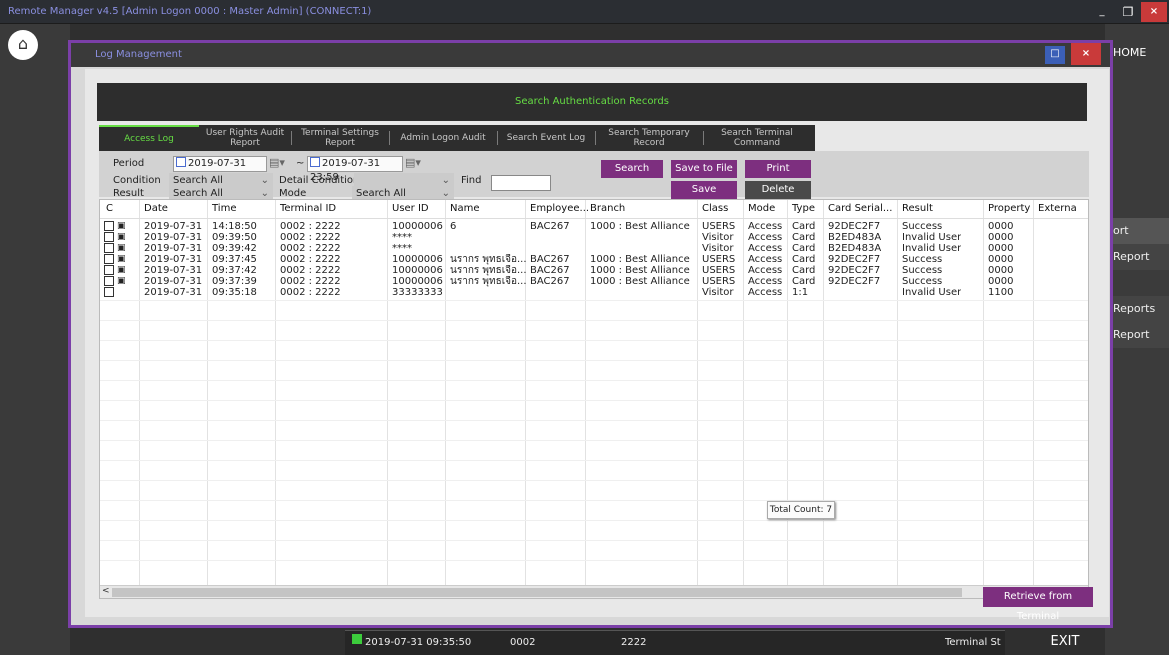  I want to click on tab-search-temporary-record: Search Temporary Record, so click(649, 138).